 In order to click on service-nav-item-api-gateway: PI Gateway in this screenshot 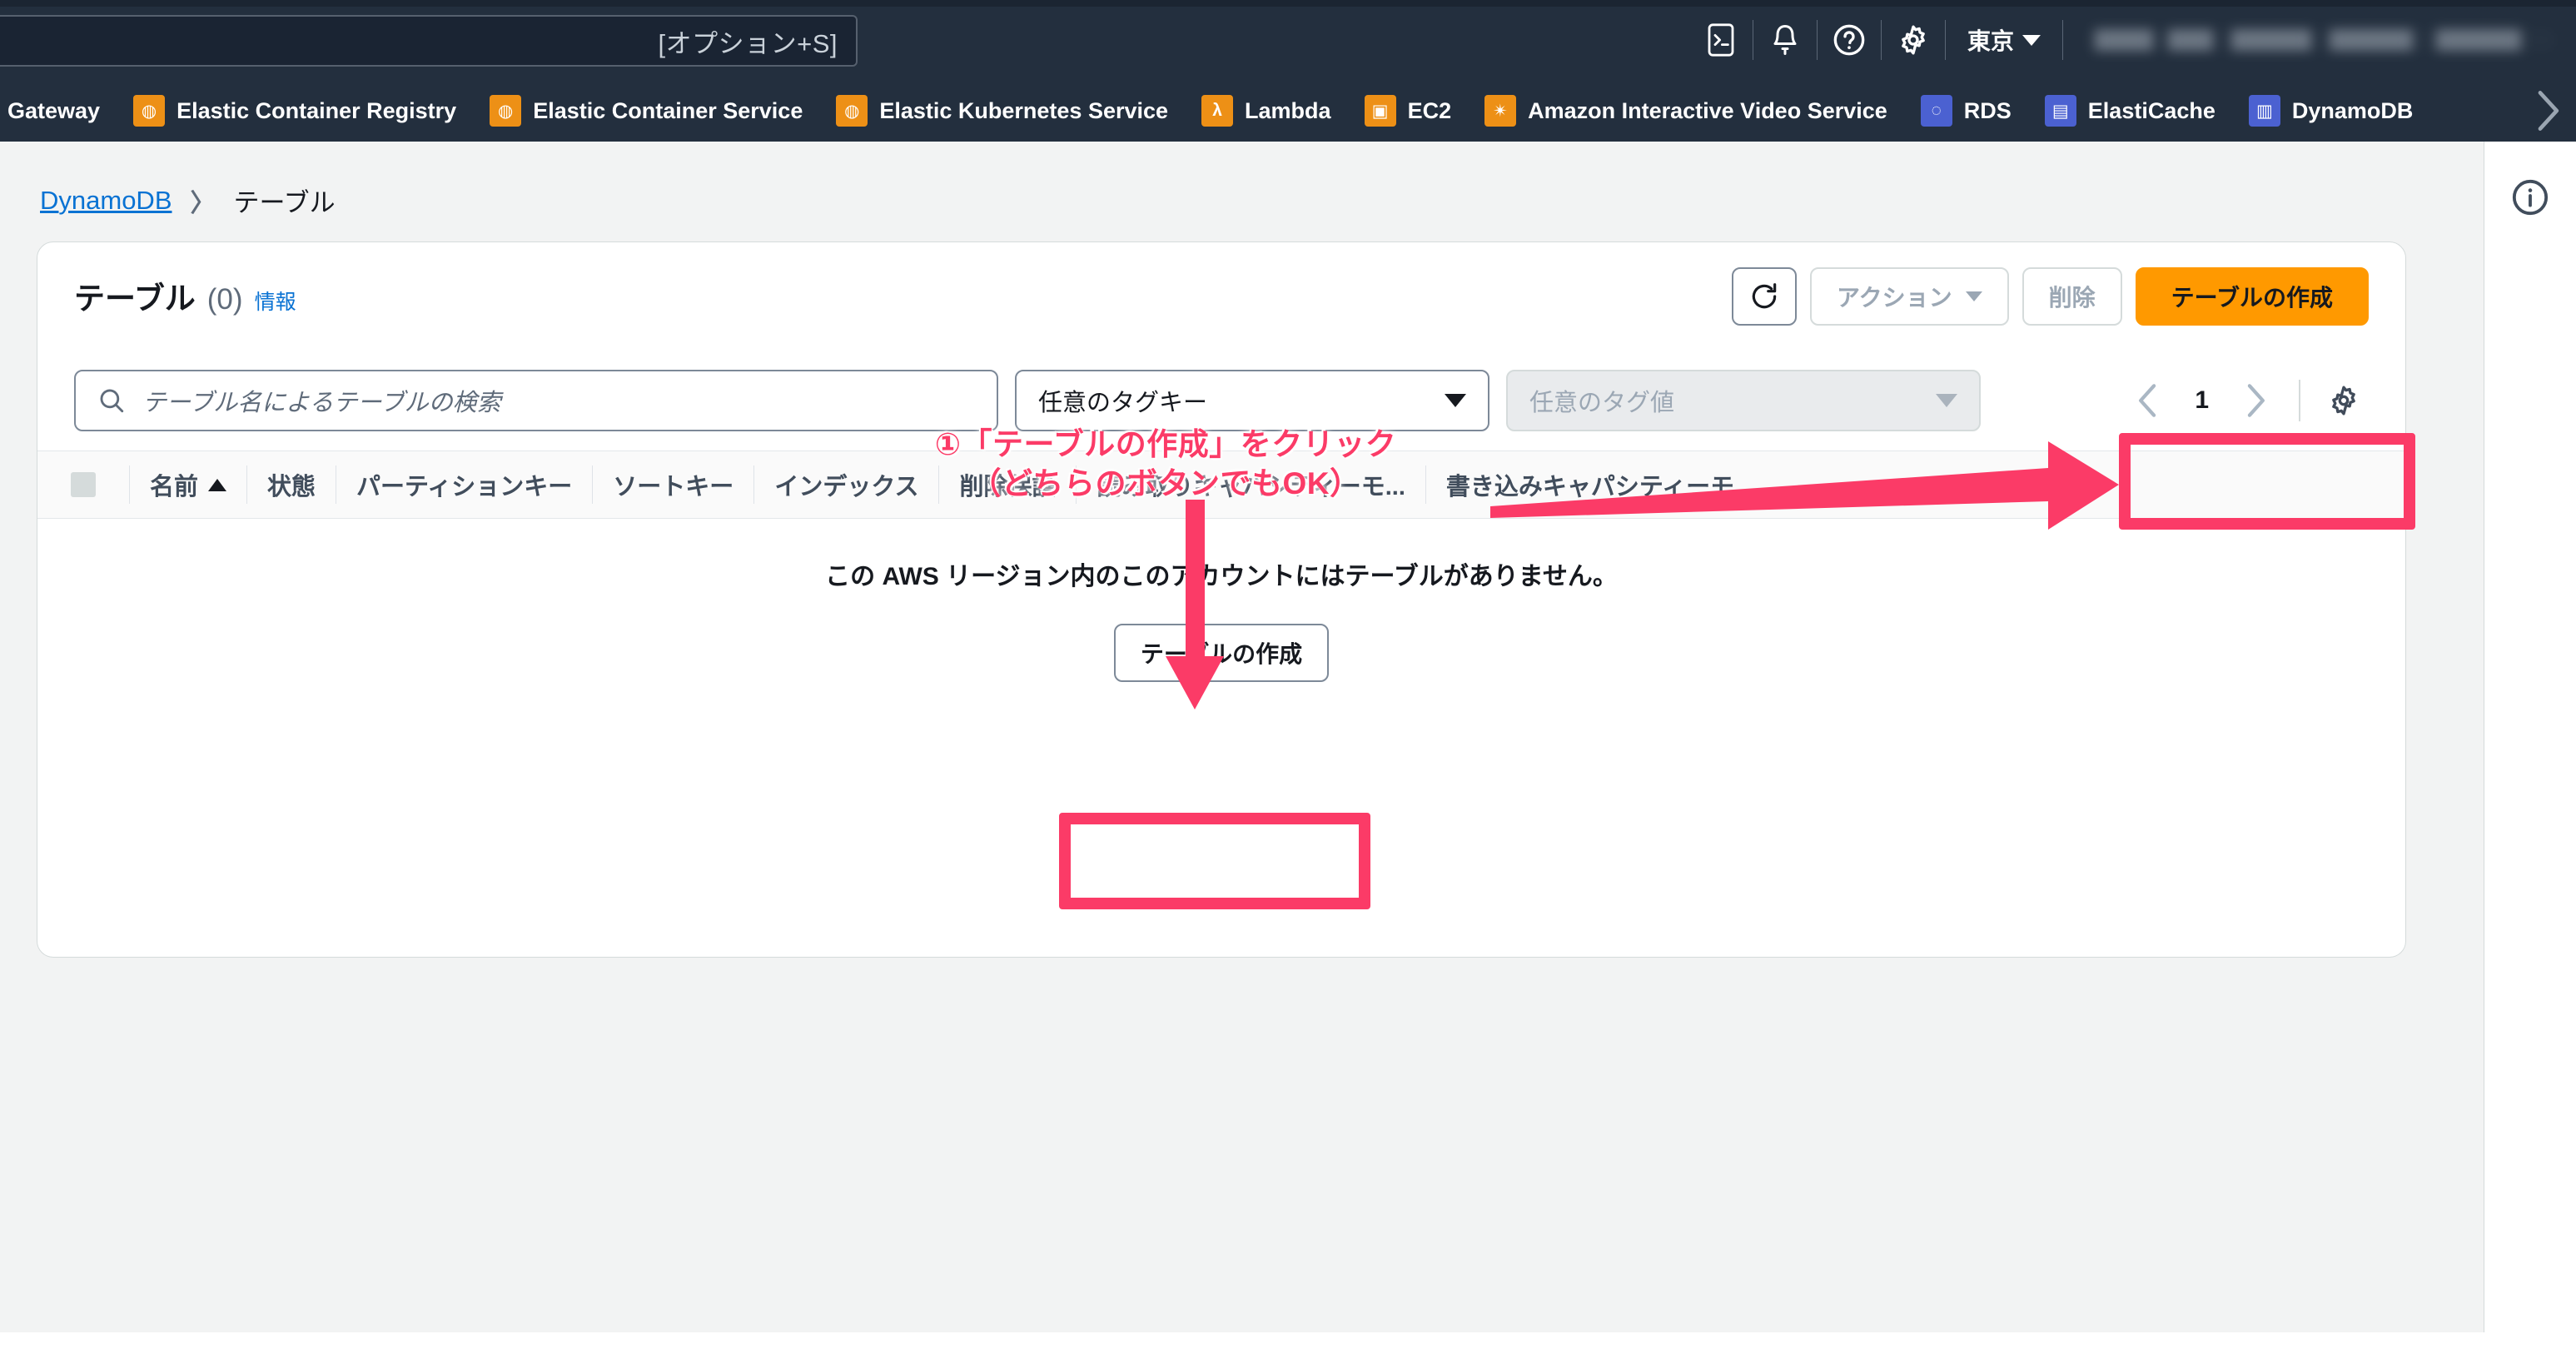, I will do `click(58, 111)`.